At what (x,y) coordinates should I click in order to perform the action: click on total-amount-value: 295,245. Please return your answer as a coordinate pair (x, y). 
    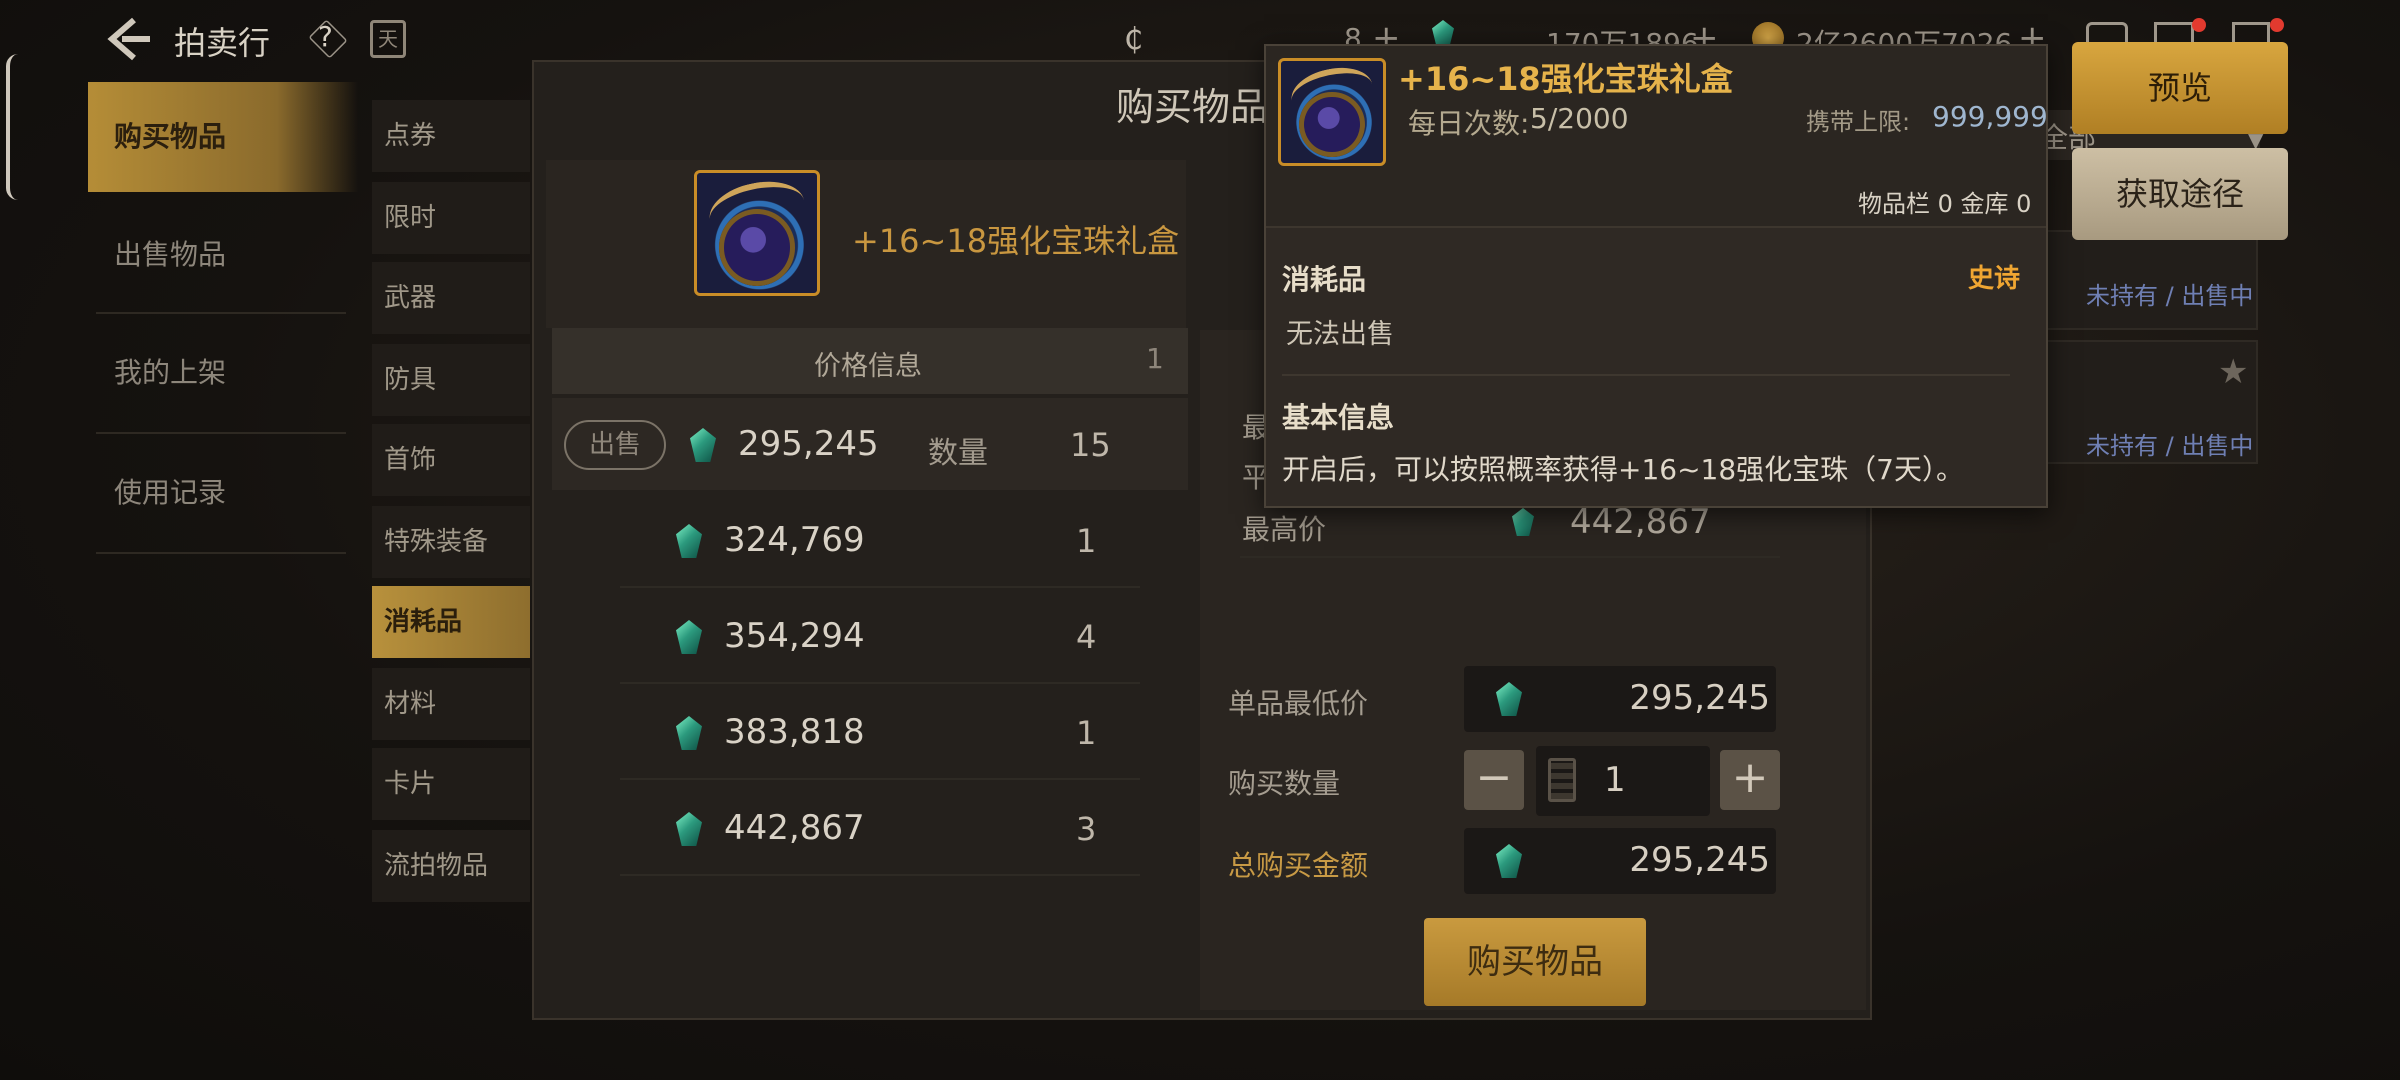
    Looking at the image, I should click on (1699, 860).